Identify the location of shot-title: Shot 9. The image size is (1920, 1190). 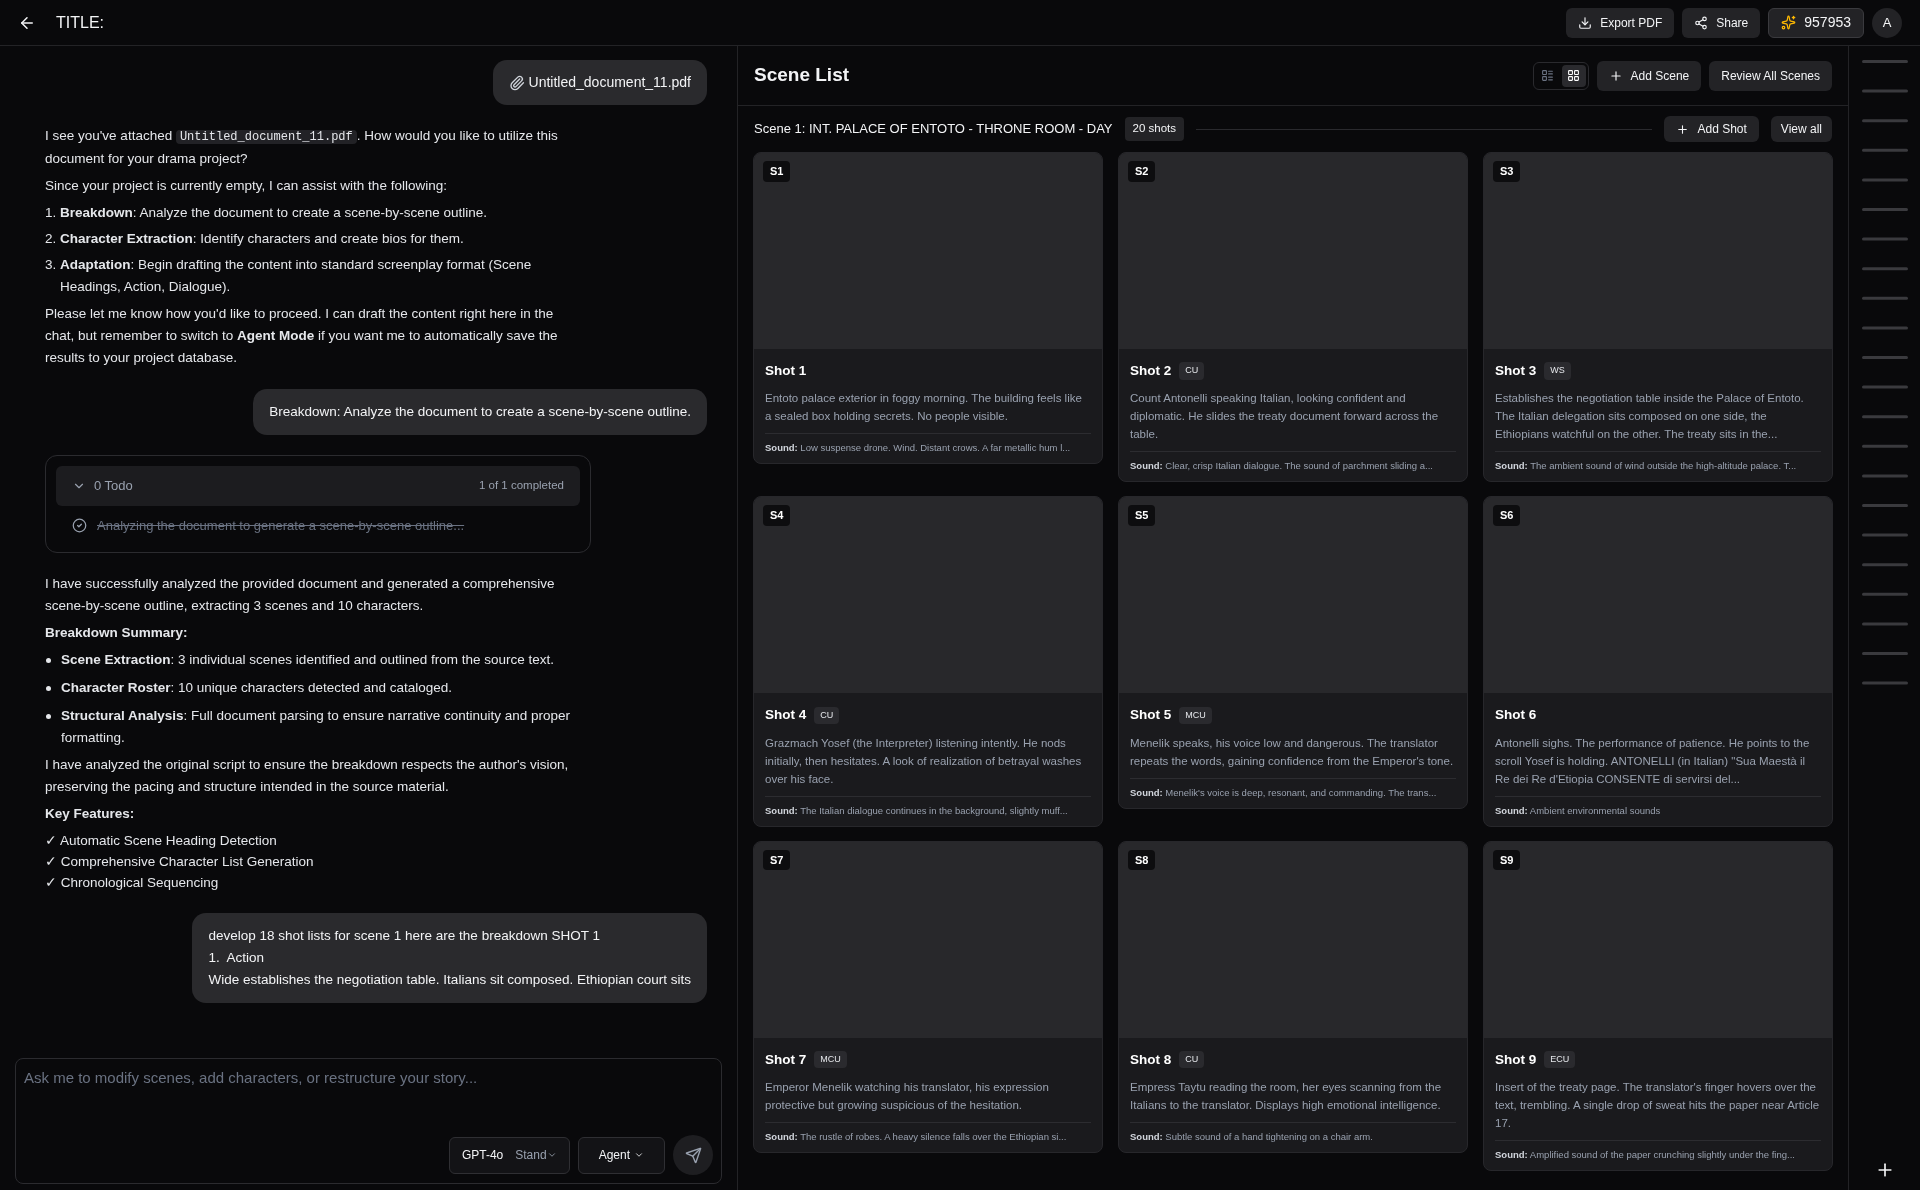
(1516, 1059).